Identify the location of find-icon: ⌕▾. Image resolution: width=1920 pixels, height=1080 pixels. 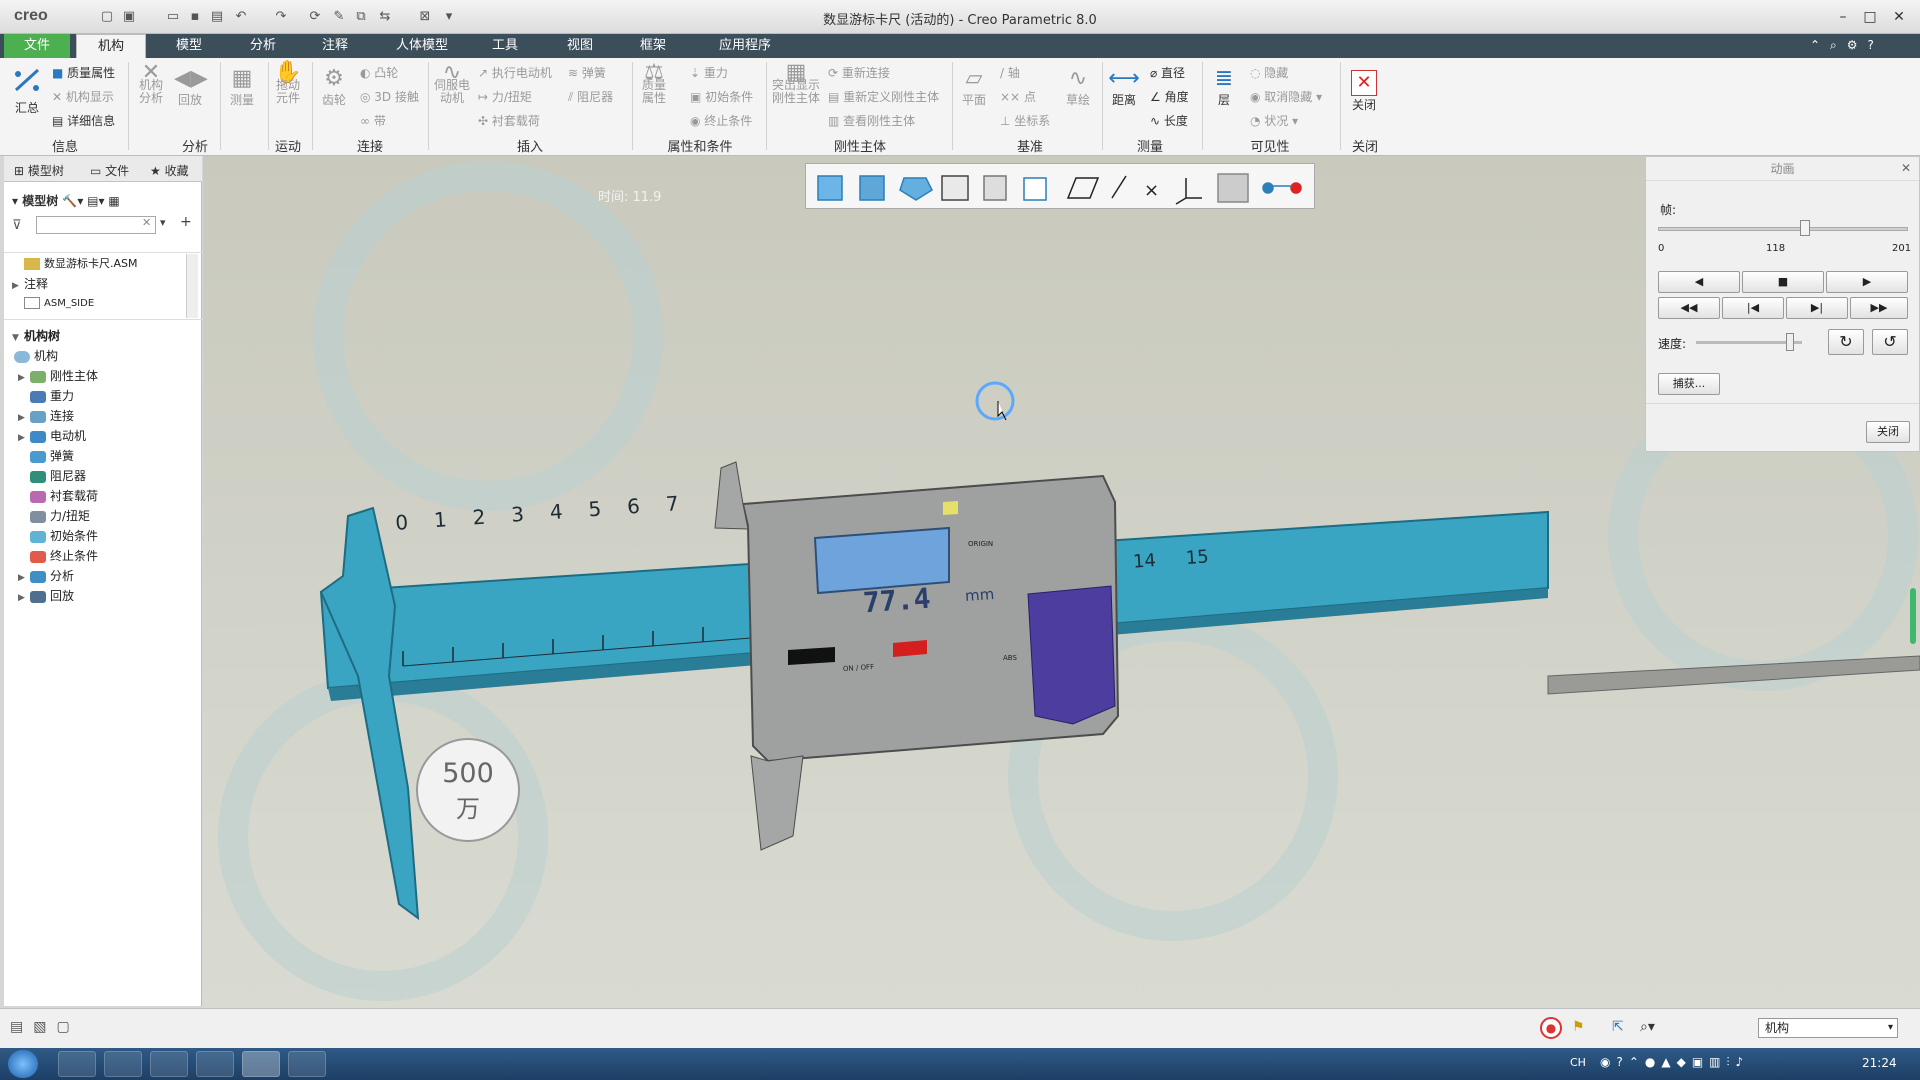
(1647, 1027).